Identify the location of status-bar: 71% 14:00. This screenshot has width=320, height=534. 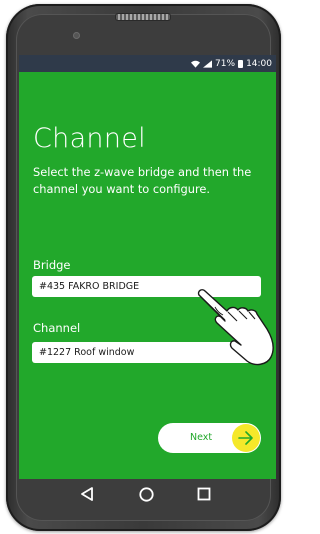
(147, 63).